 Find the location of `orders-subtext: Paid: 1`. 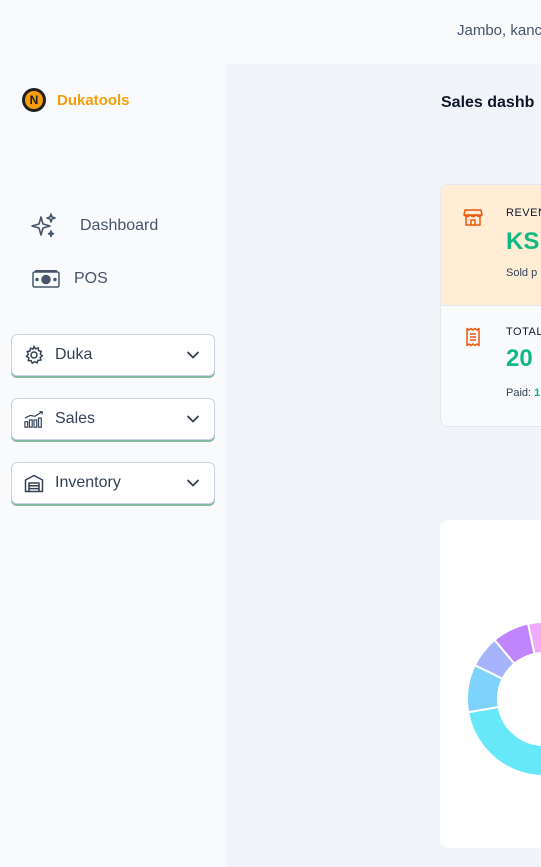

orders-subtext: Paid: 1 is located at coordinates (523, 393).